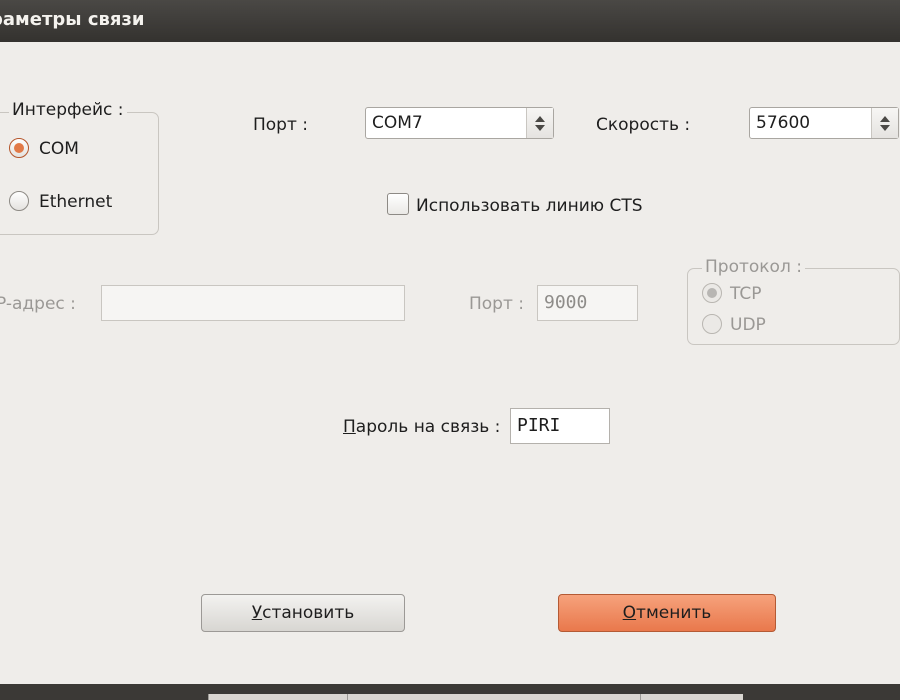 The width and height of the screenshot is (900, 700). What do you see at coordinates (19, 201) in the screenshot?
I see `ethernet-radio` at bounding box center [19, 201].